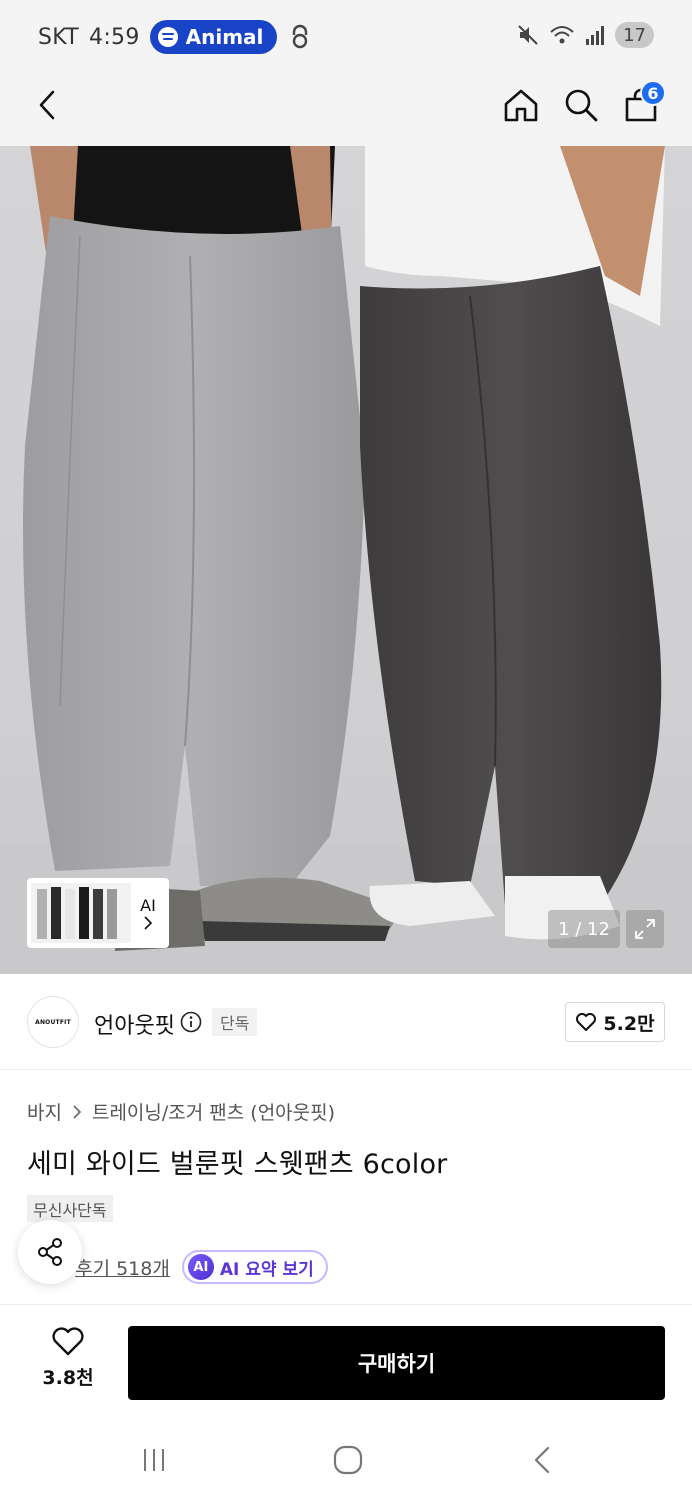 The height and width of the screenshot is (1500, 692). I want to click on buy-button: 구매하기, so click(396, 1363).